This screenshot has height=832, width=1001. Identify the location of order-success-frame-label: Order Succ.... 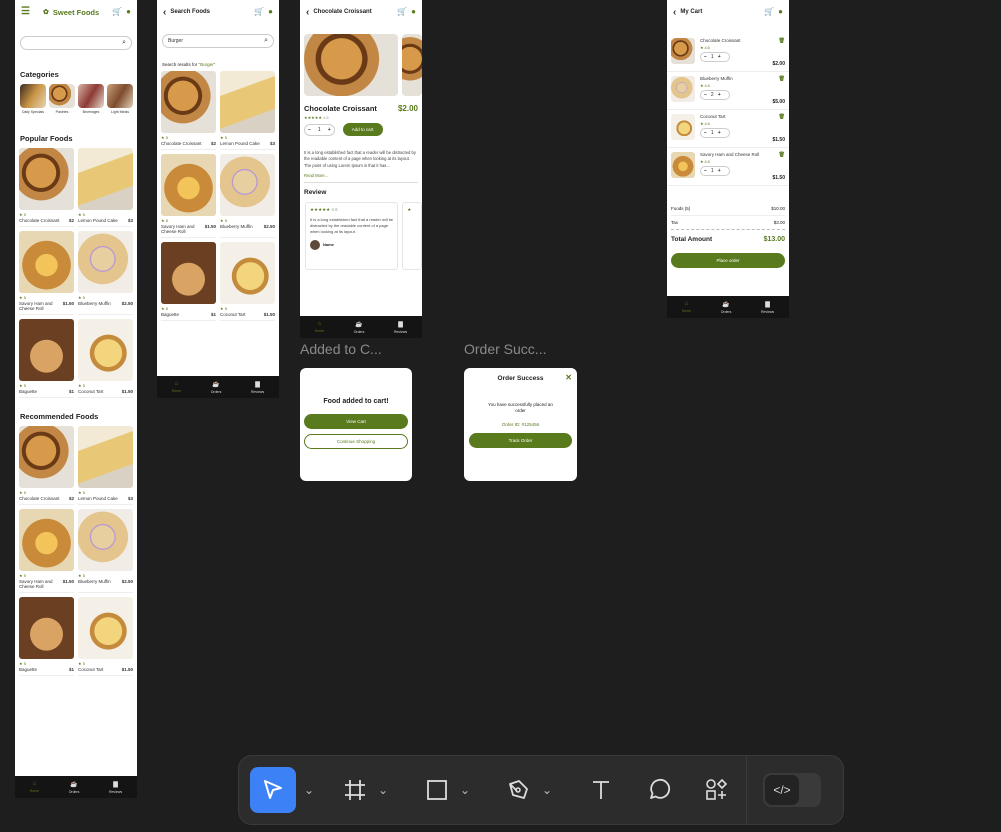
(505, 349).